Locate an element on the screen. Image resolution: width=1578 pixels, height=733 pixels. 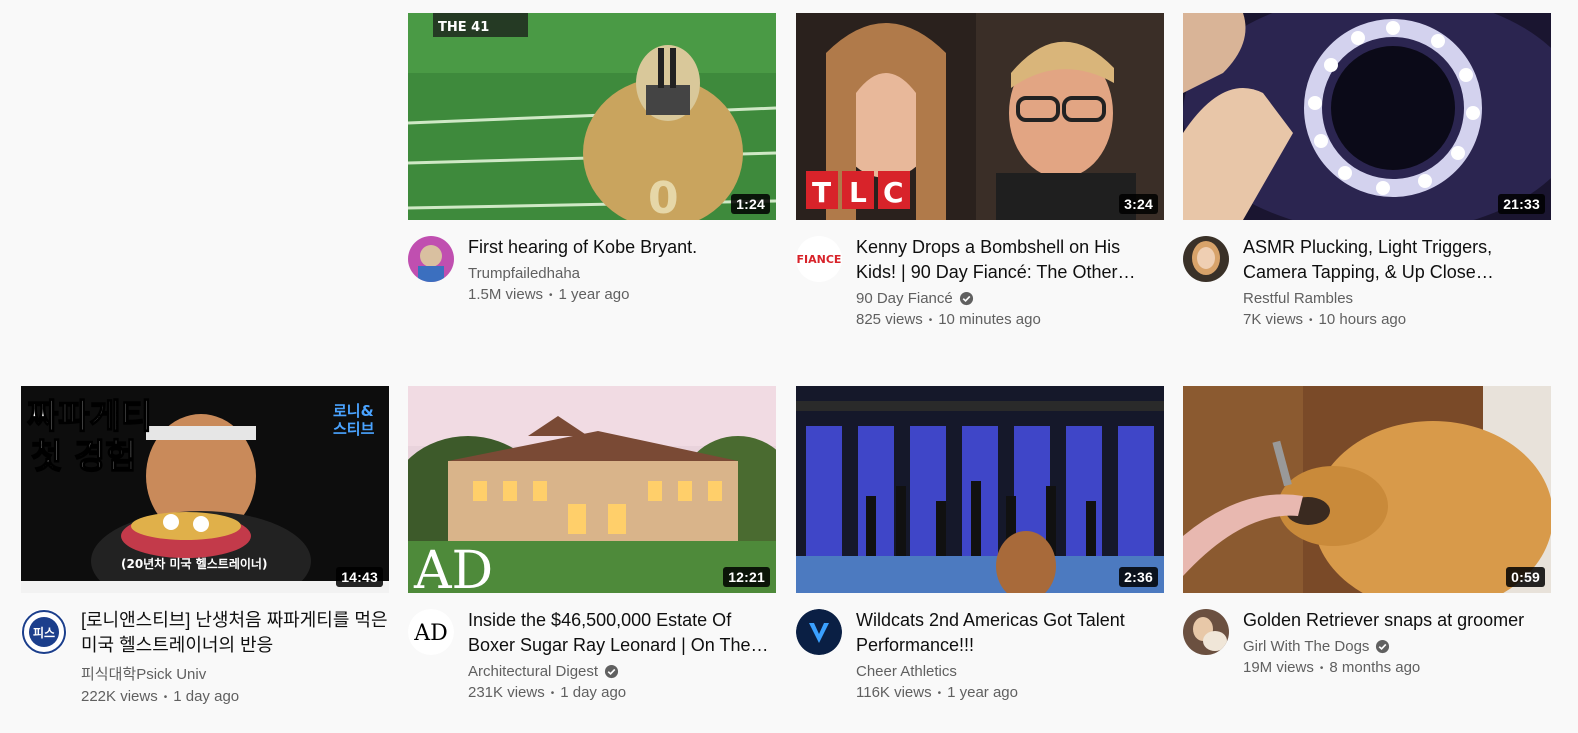
svg-text: C is located at coordinates (893, 192).